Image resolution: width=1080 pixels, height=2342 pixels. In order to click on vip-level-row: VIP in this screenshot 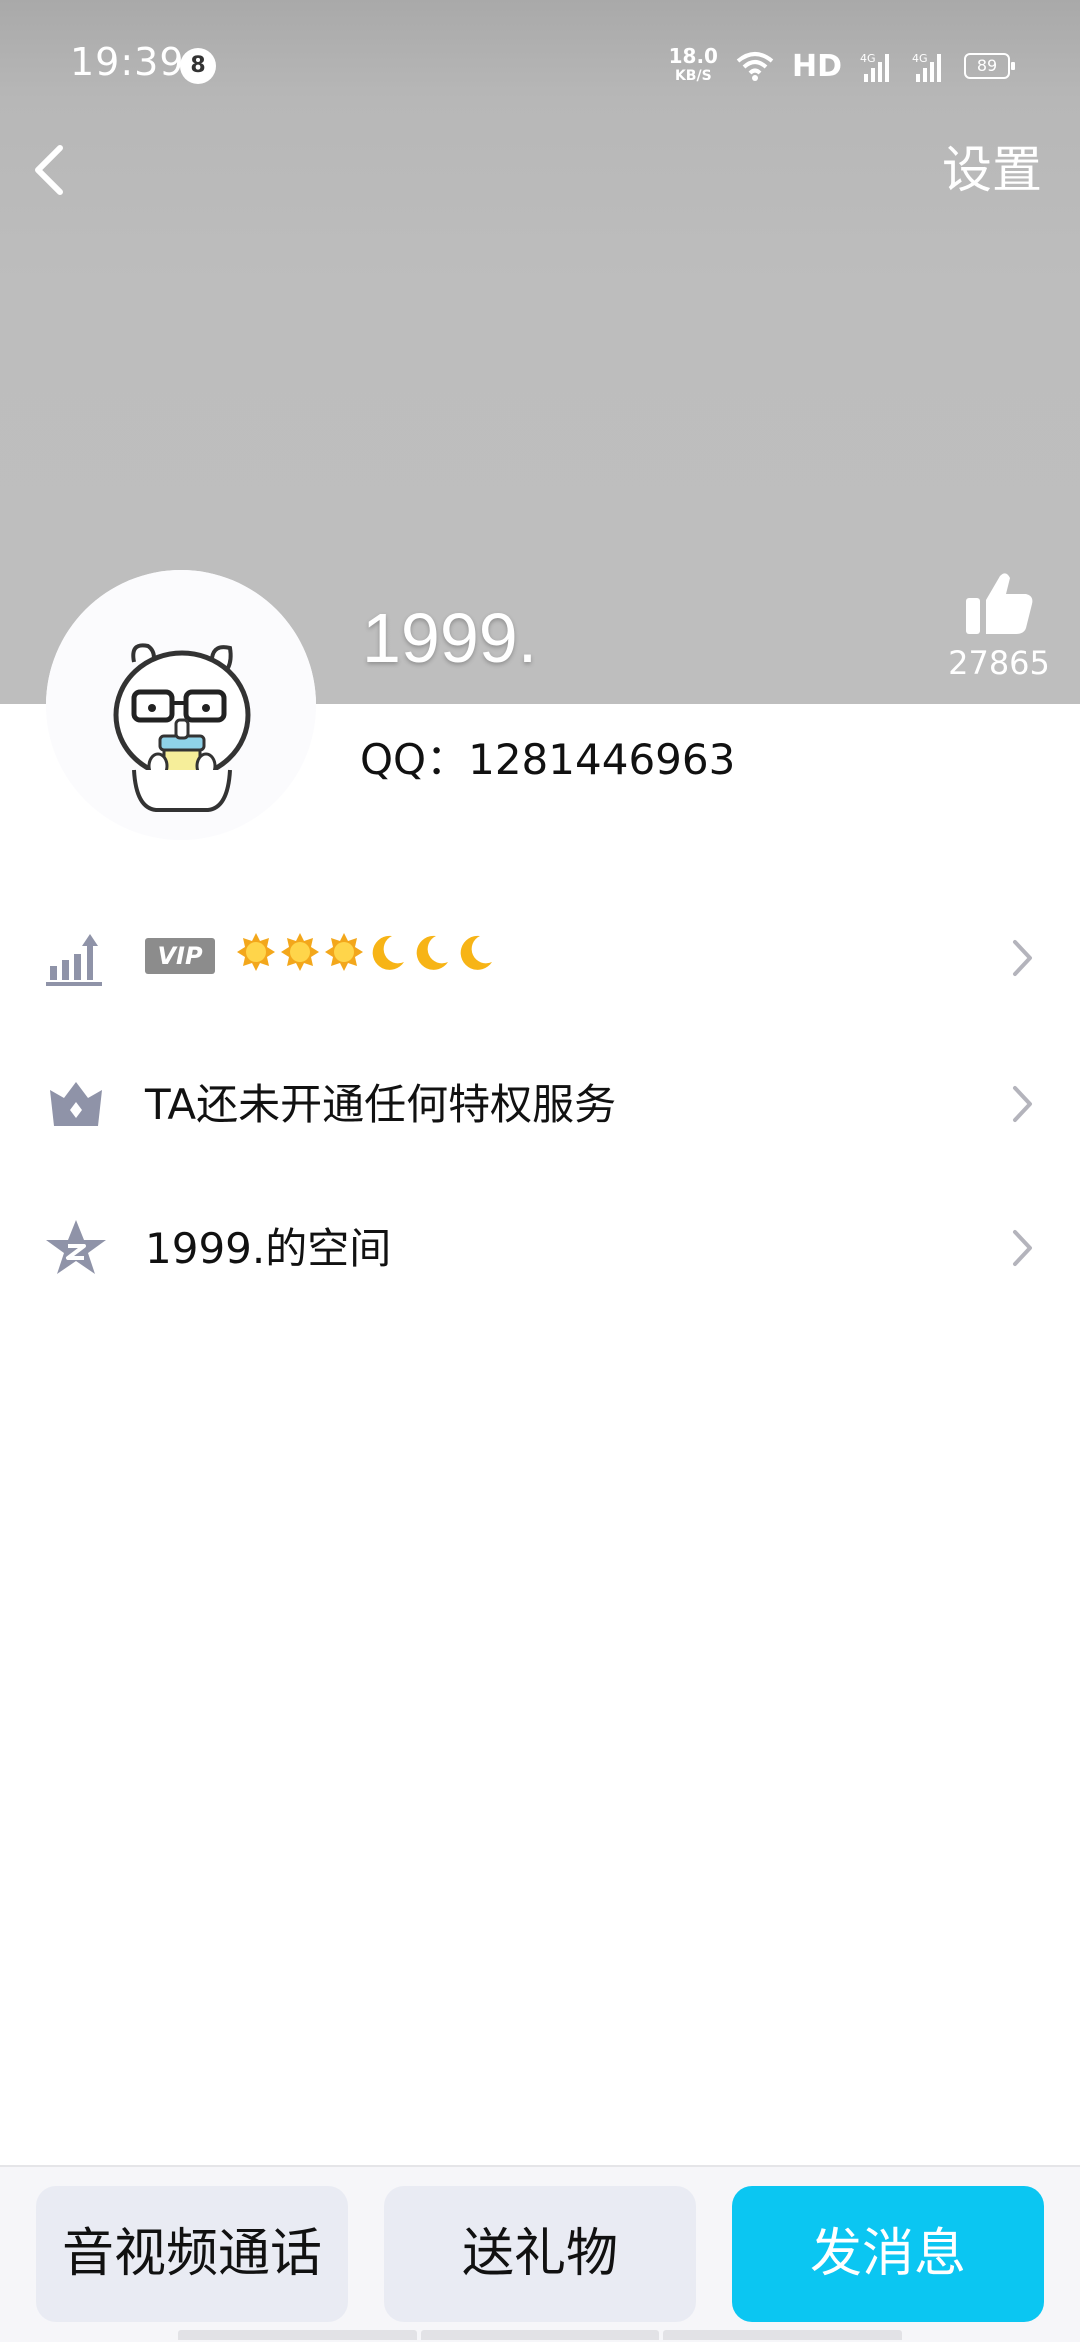, I will do `click(540, 958)`.